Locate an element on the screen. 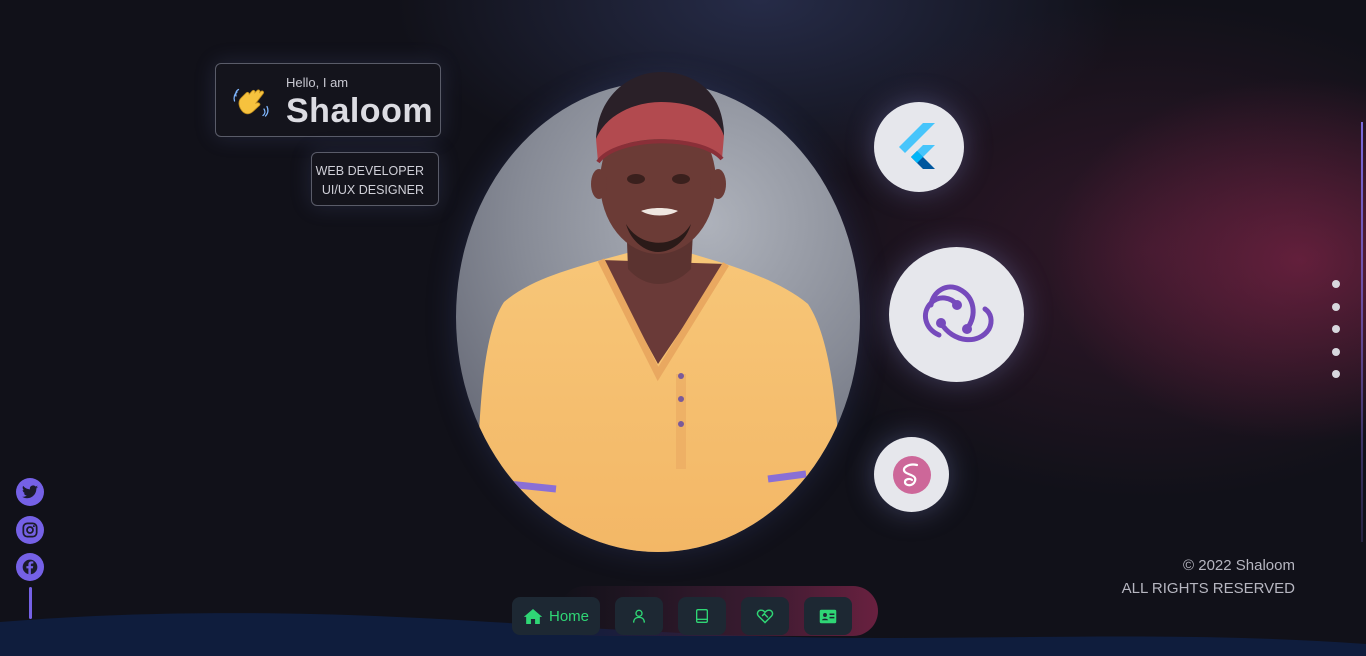  heart-handshake-icon is located at coordinates (765, 616).